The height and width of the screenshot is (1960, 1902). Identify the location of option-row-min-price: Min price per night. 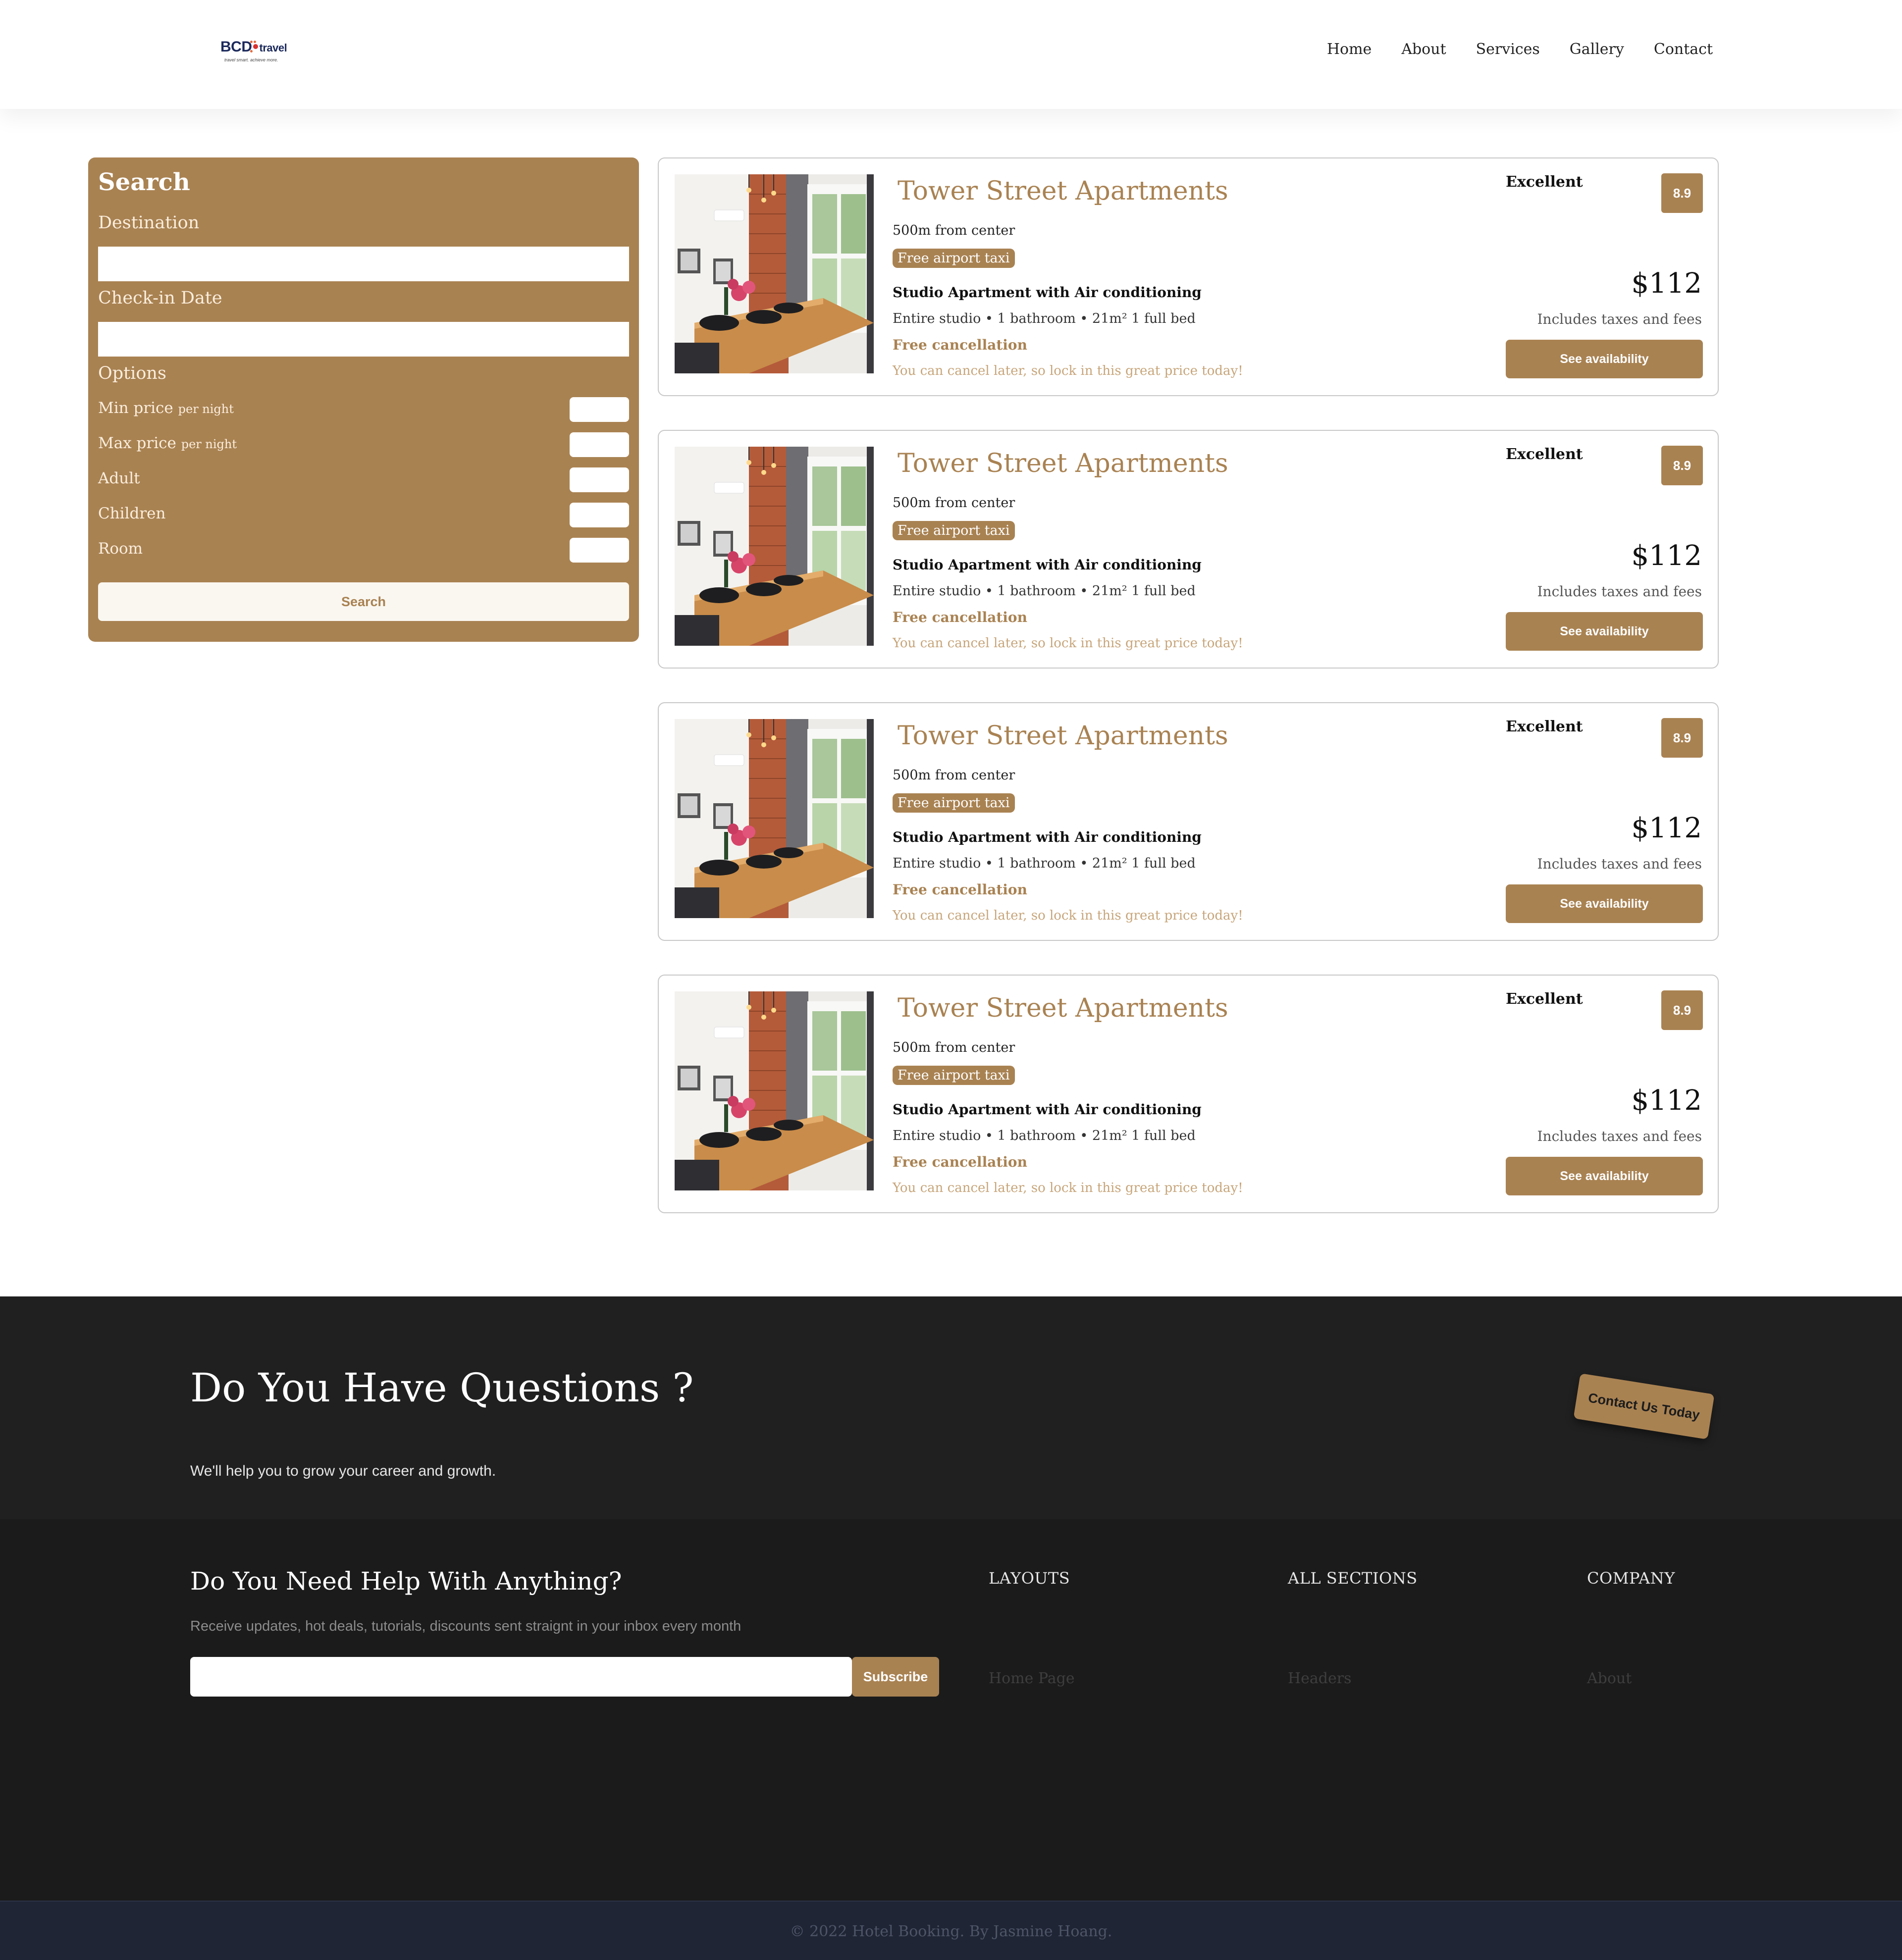
(363, 410).